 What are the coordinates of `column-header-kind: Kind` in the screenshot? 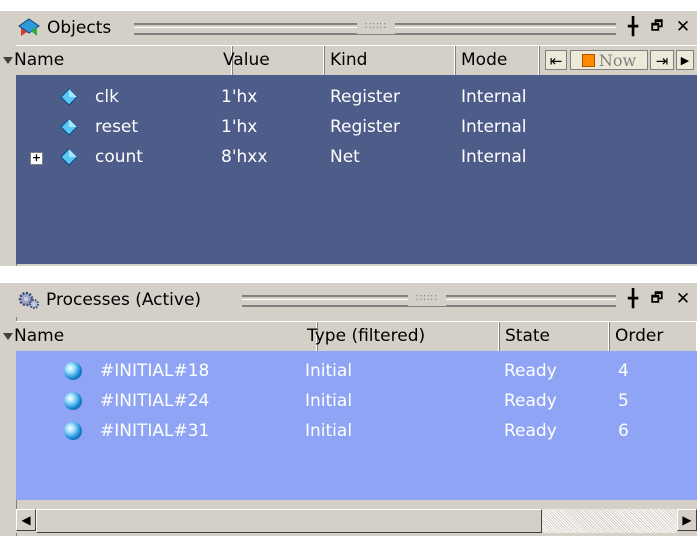 It's located at (390, 60).